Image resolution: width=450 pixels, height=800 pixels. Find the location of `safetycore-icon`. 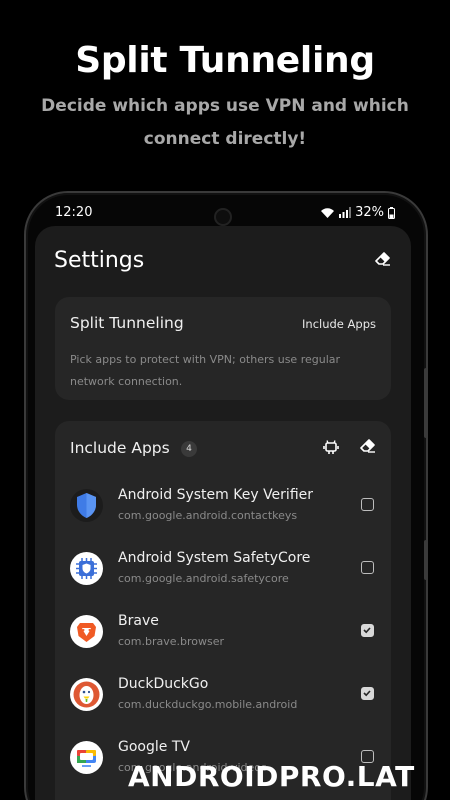

safetycore-icon is located at coordinates (86, 568).